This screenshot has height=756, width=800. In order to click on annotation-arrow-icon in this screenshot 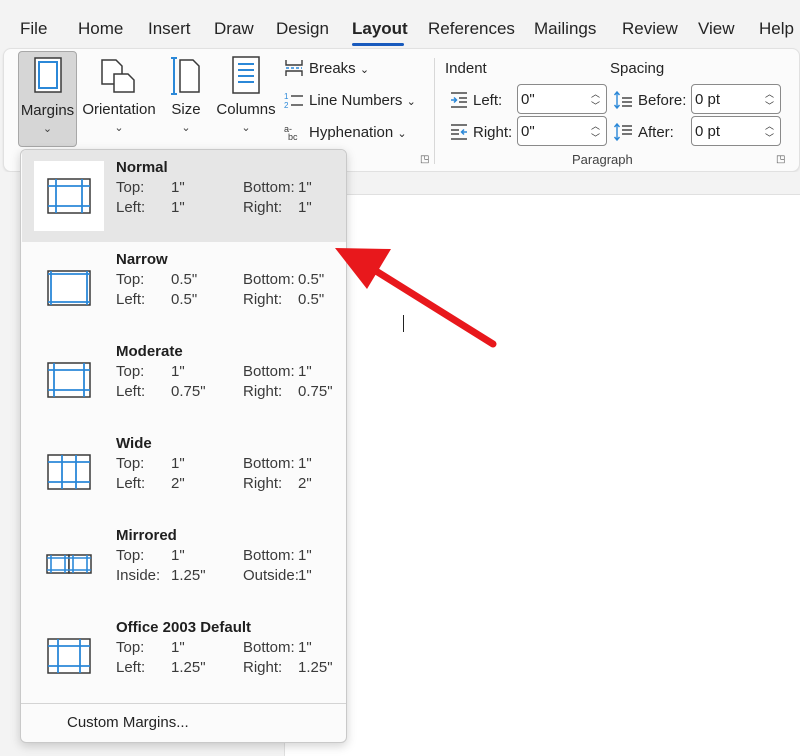, I will do `click(416, 298)`.